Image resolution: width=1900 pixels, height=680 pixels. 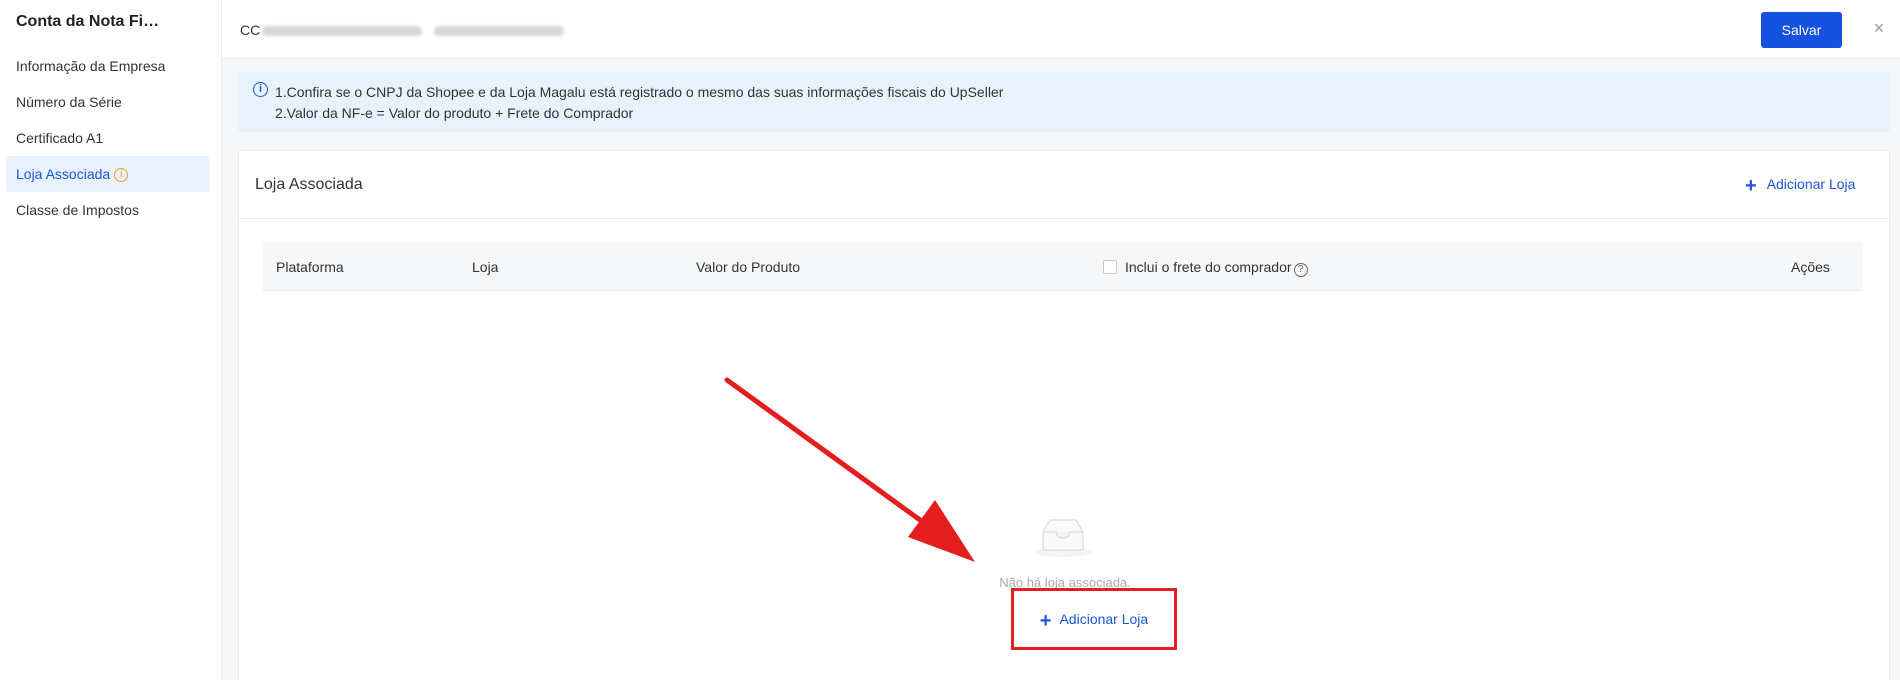 What do you see at coordinates (69, 102) in the screenshot?
I see `sidebar-item-label: Número da Série` at bounding box center [69, 102].